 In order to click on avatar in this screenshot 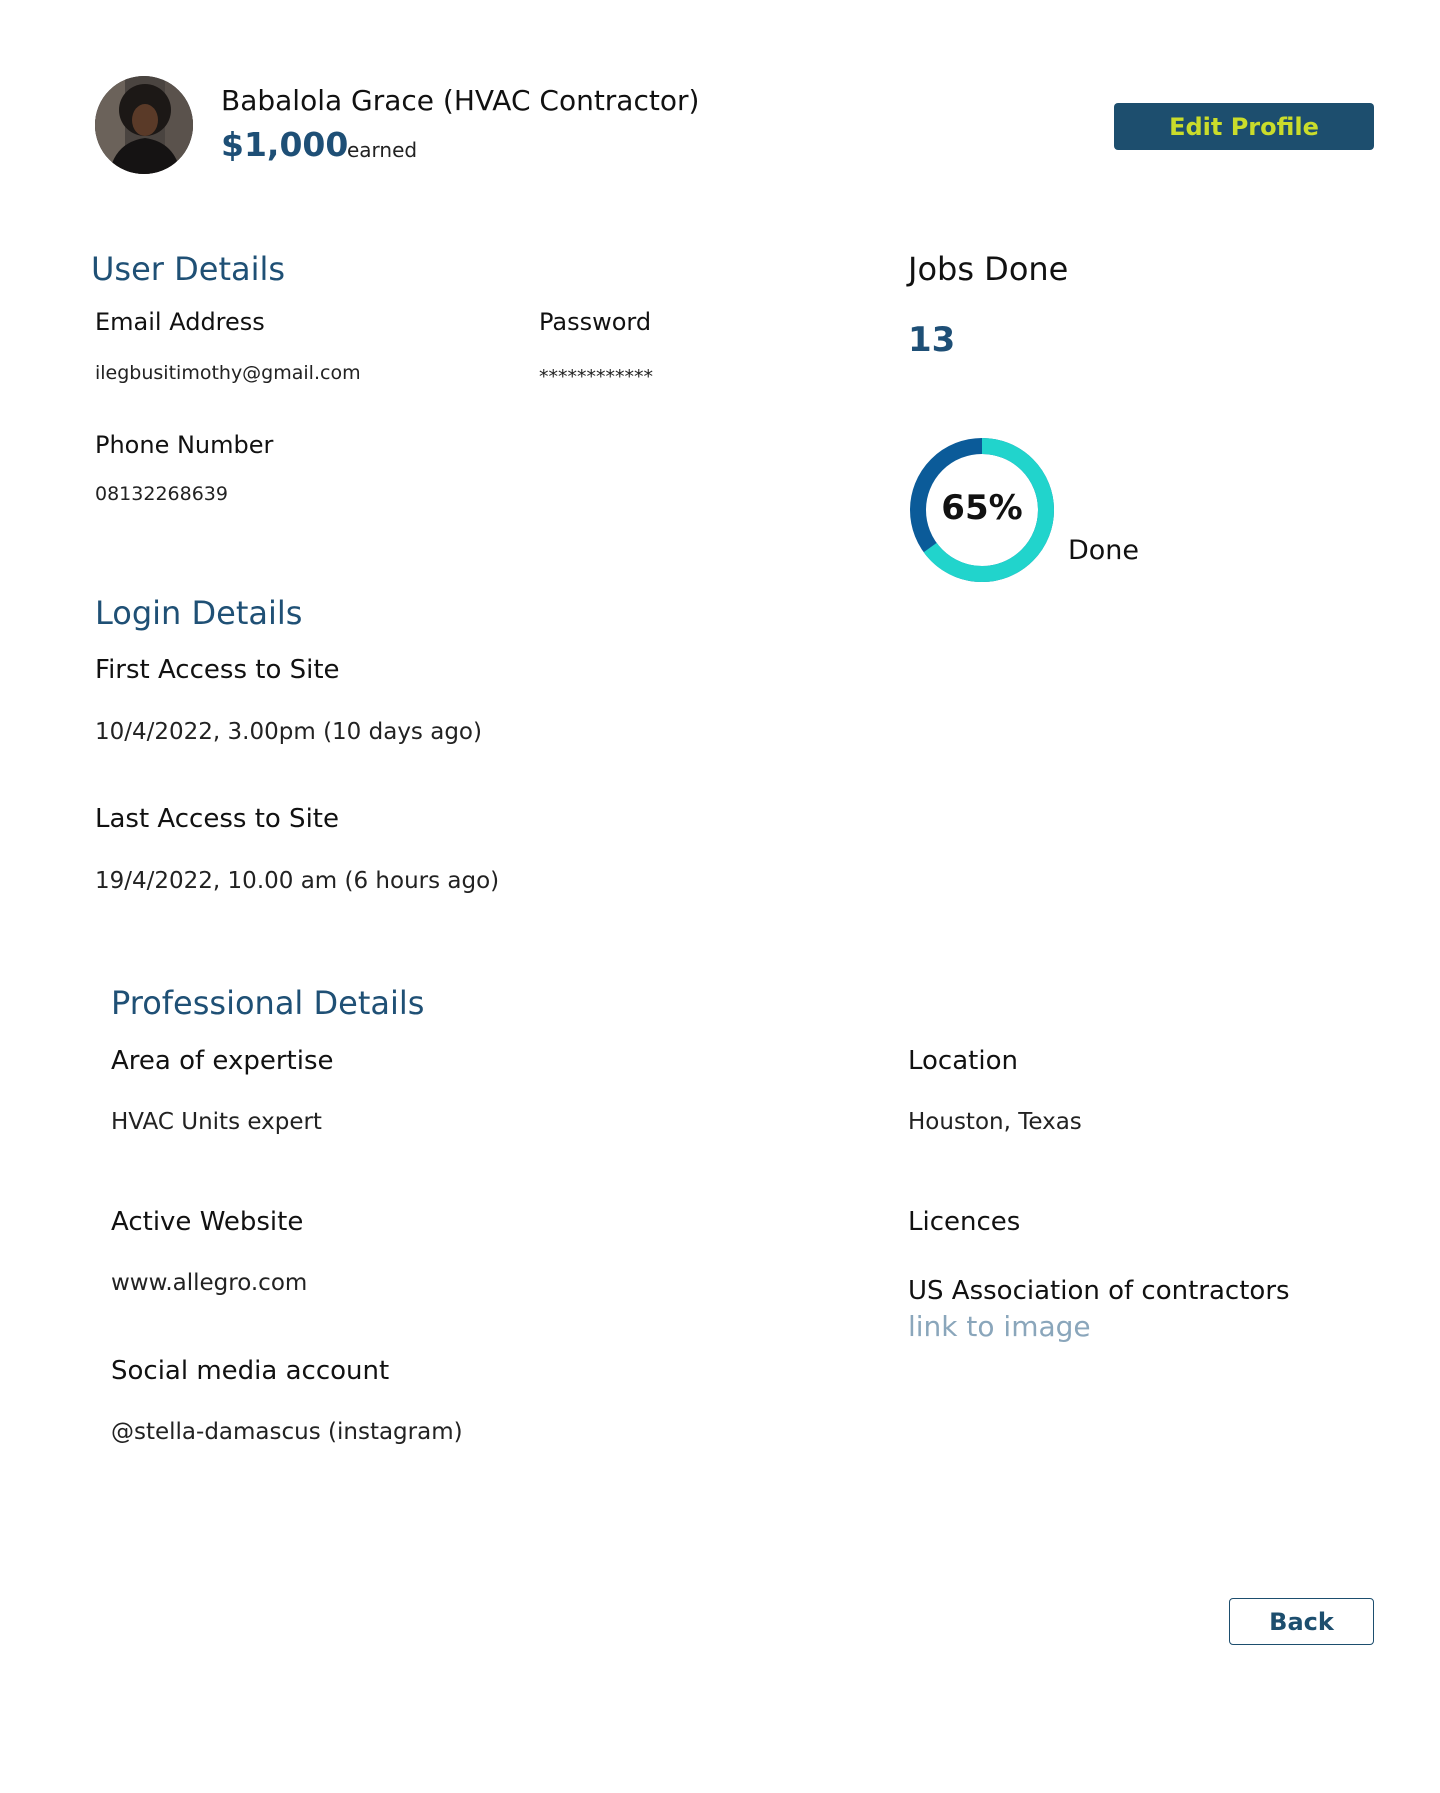, I will do `click(144, 125)`.